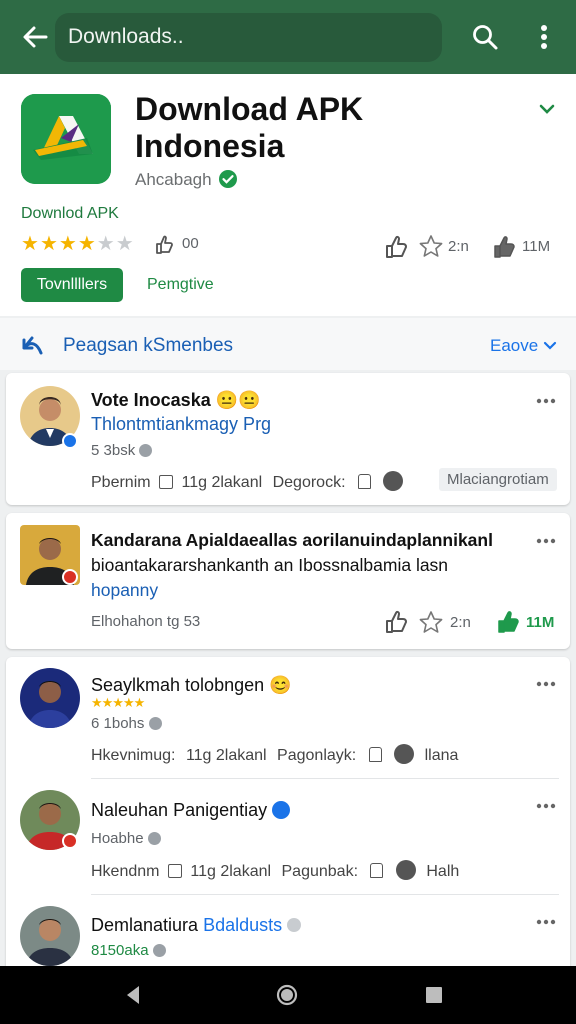 The height and width of the screenshot is (1024, 576). Describe the element at coordinates (66, 139) in the screenshot. I see `app-logo` at that location.